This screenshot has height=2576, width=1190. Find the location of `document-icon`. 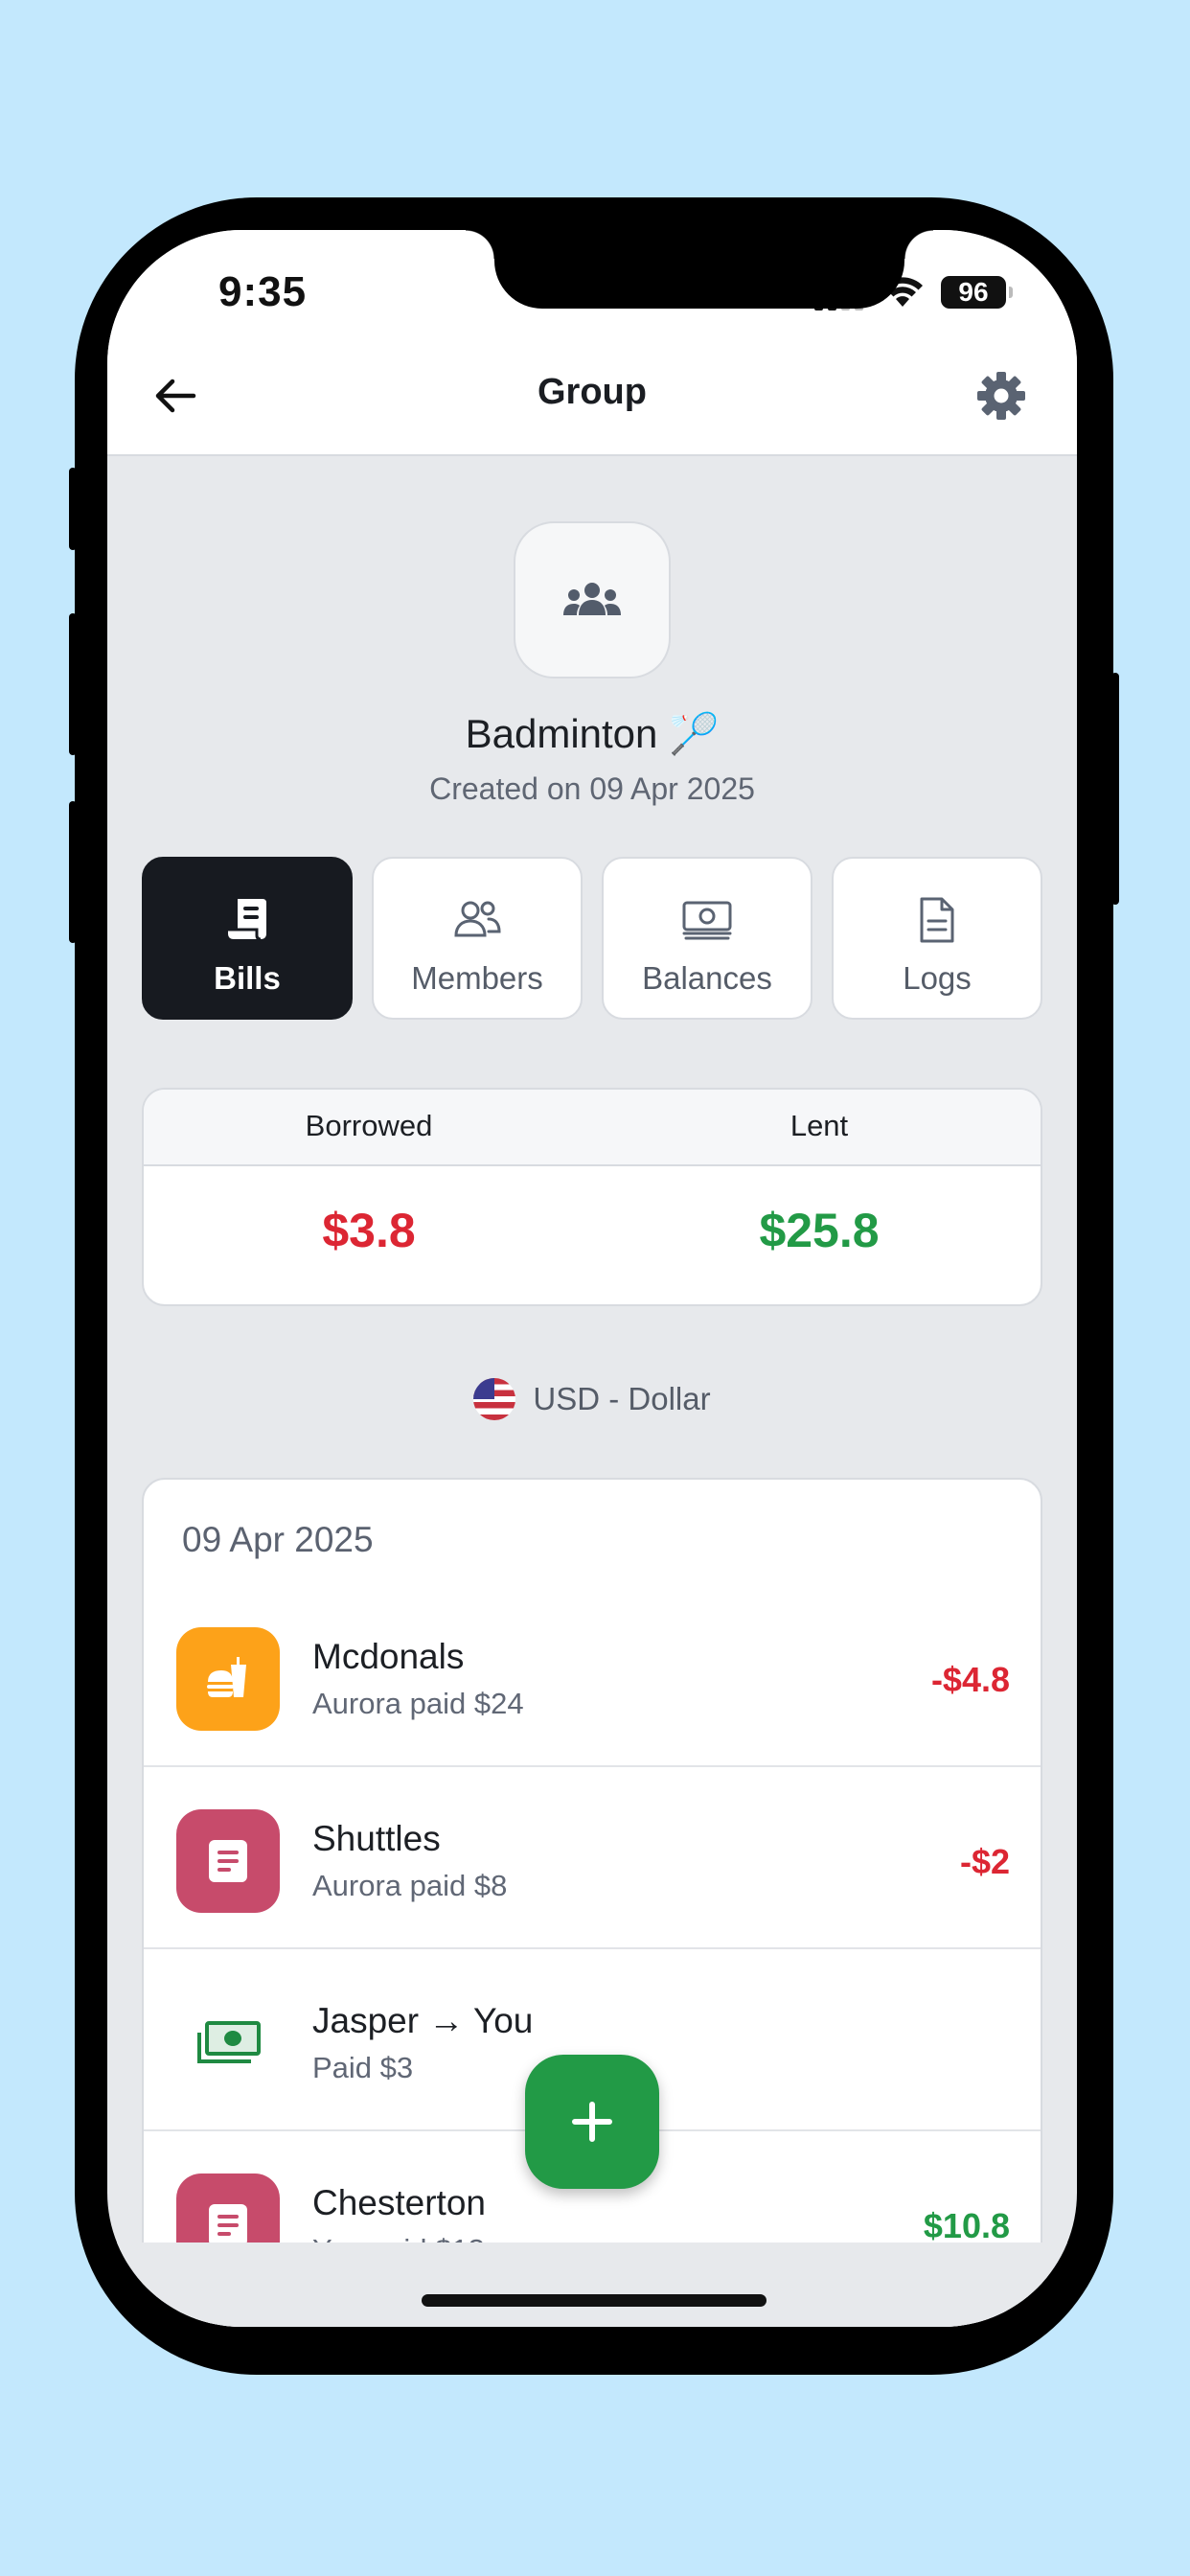

document-icon is located at coordinates (937, 920).